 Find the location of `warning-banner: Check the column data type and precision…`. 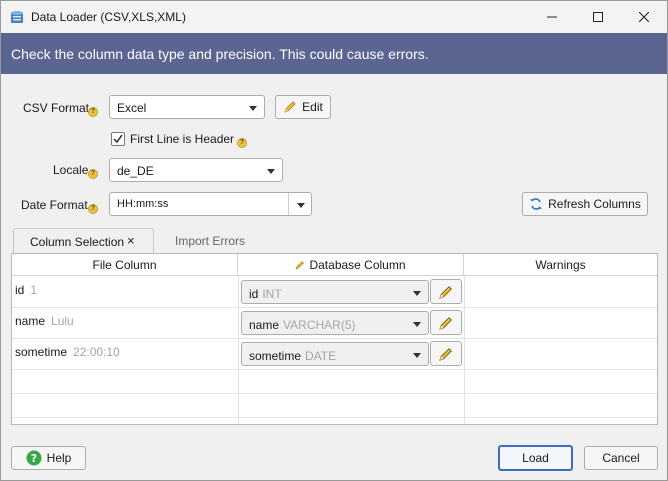

warning-banner: Check the column data type and precision… is located at coordinates (334, 53).